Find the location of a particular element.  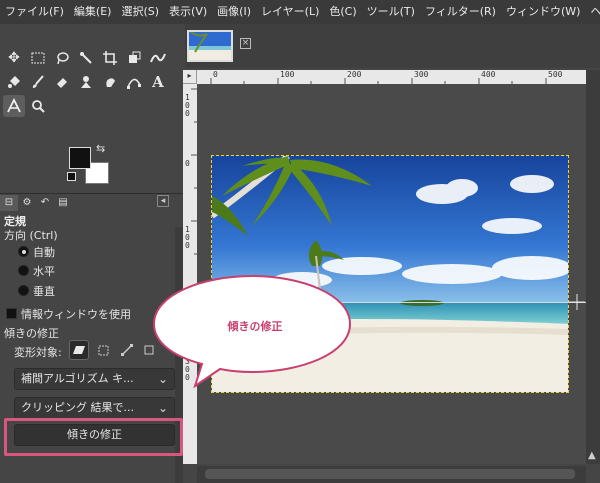

ruler-tick-label: 300 is located at coordinates (421, 74).